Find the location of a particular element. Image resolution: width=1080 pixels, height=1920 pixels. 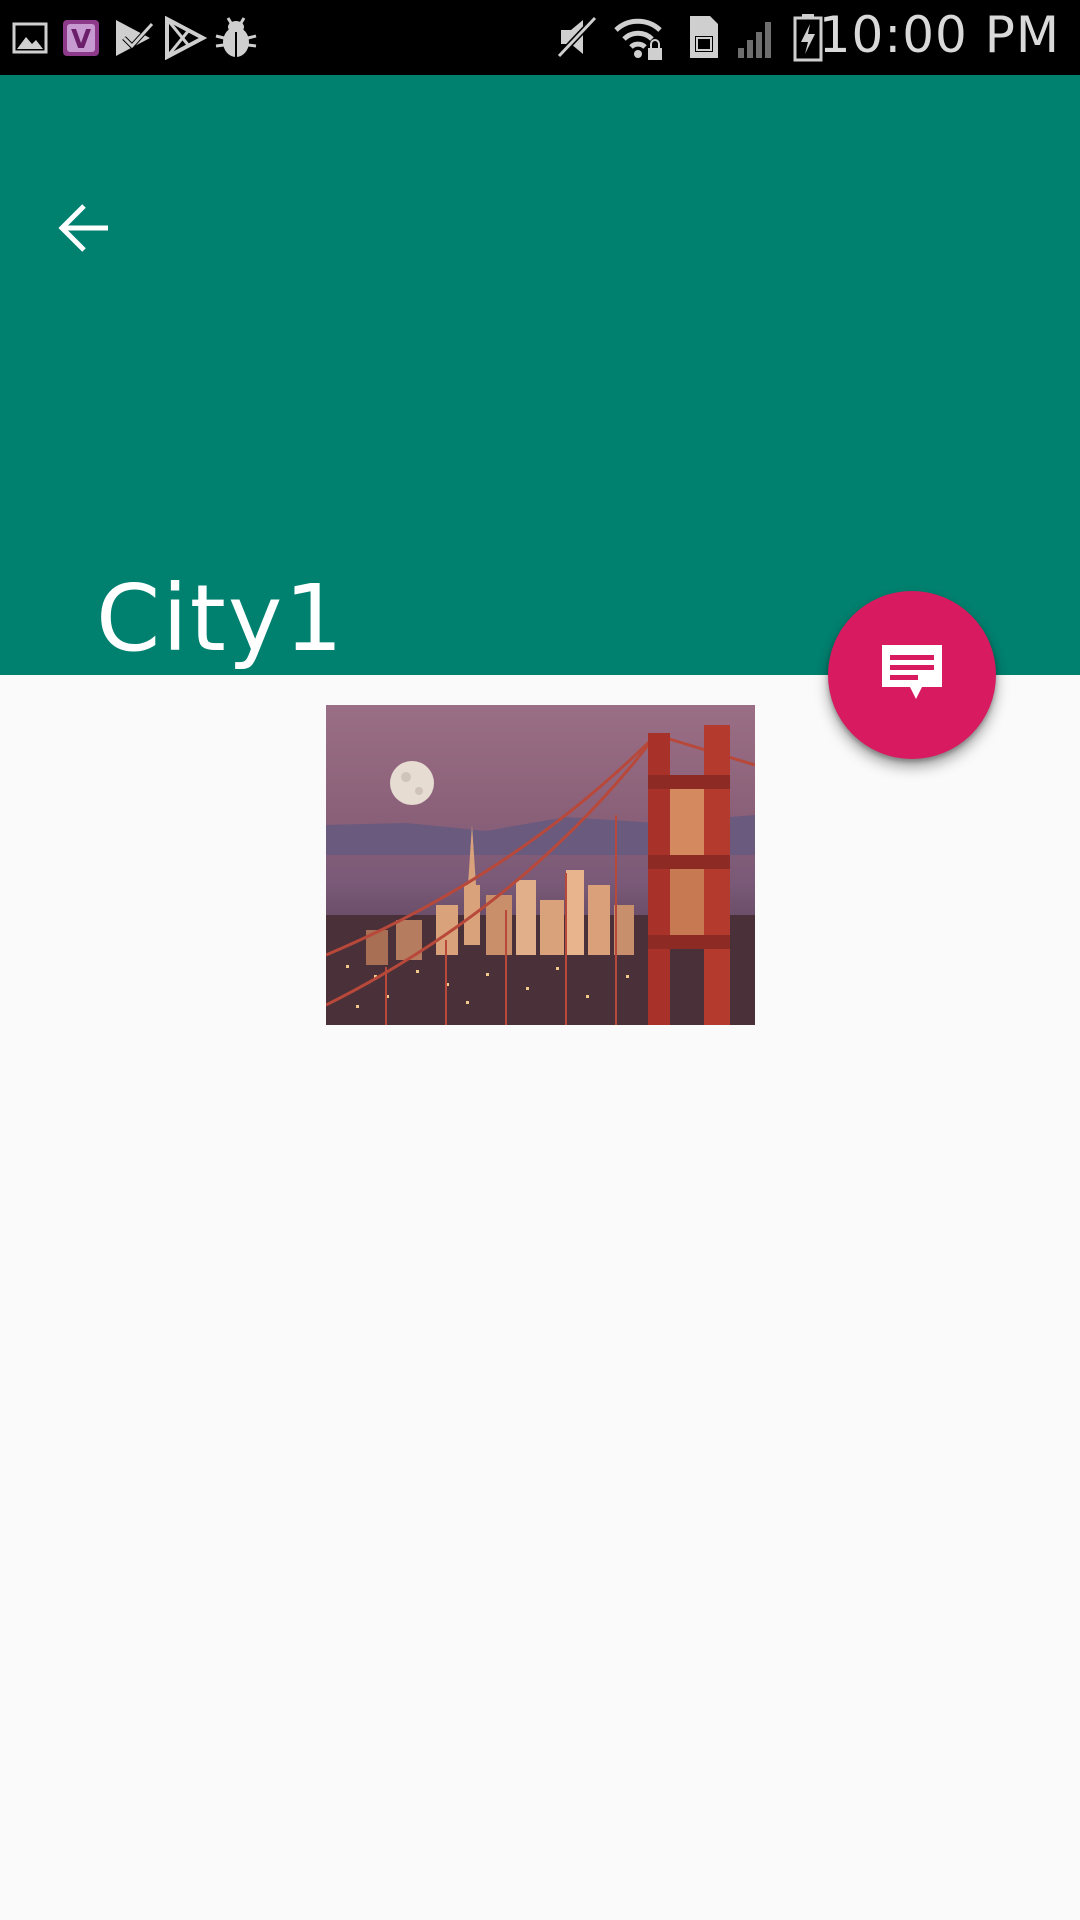

gallery-icon is located at coordinates (30, 40).